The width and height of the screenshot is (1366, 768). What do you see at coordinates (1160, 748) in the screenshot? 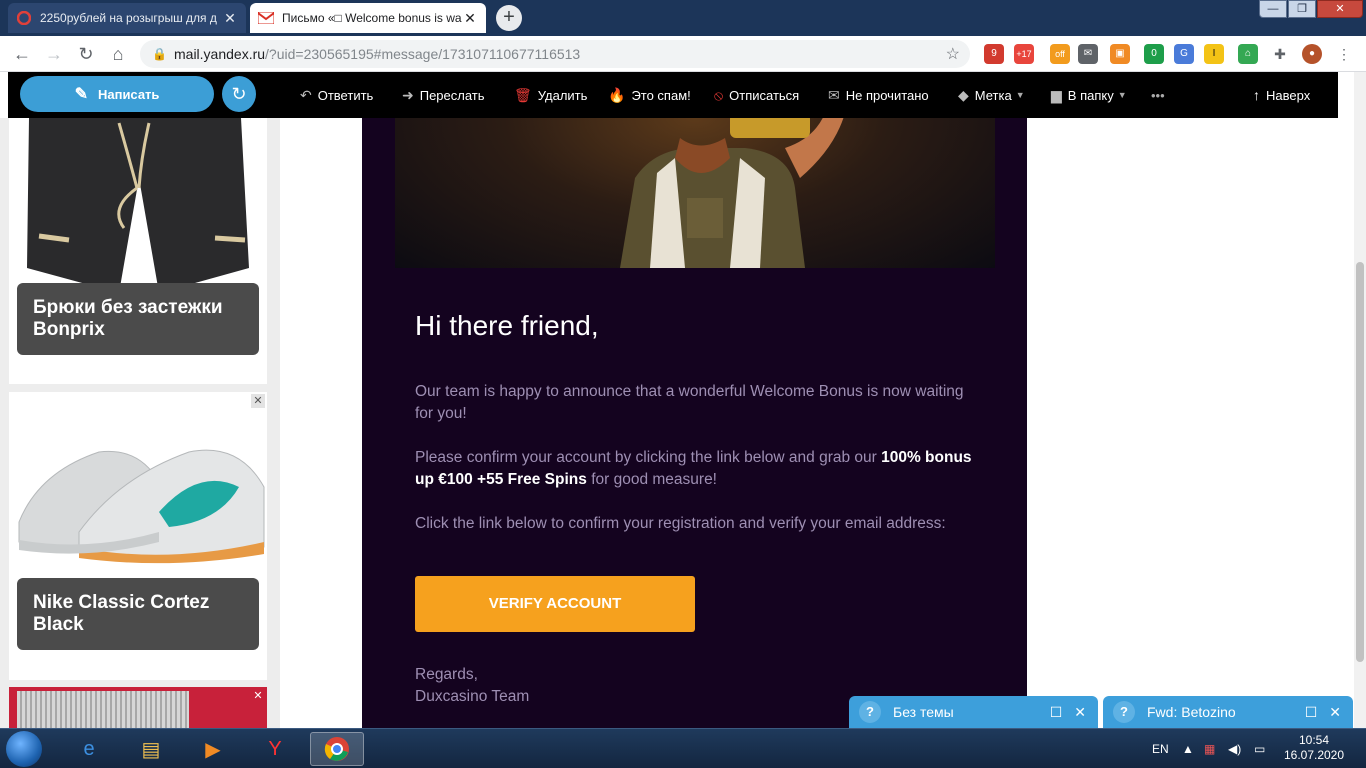
I see `language-indicator: EN` at bounding box center [1160, 748].